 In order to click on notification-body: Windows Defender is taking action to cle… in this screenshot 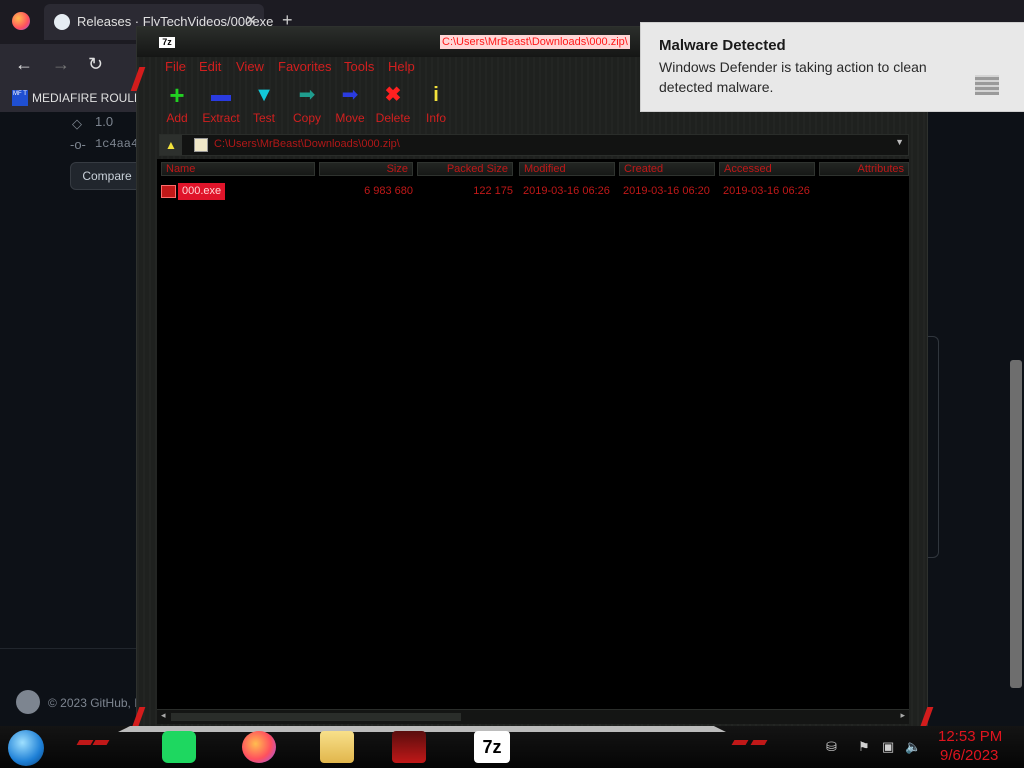, I will do `click(793, 77)`.